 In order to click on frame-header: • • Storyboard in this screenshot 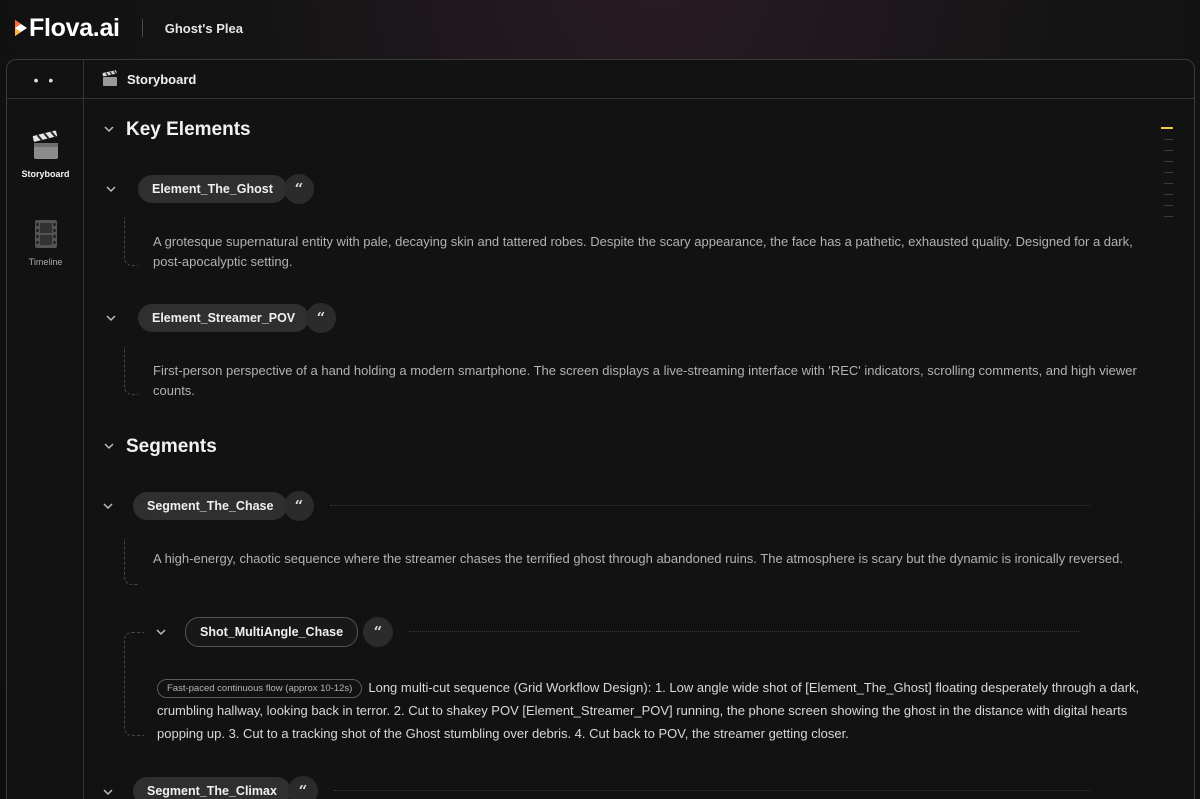, I will do `click(600, 79)`.